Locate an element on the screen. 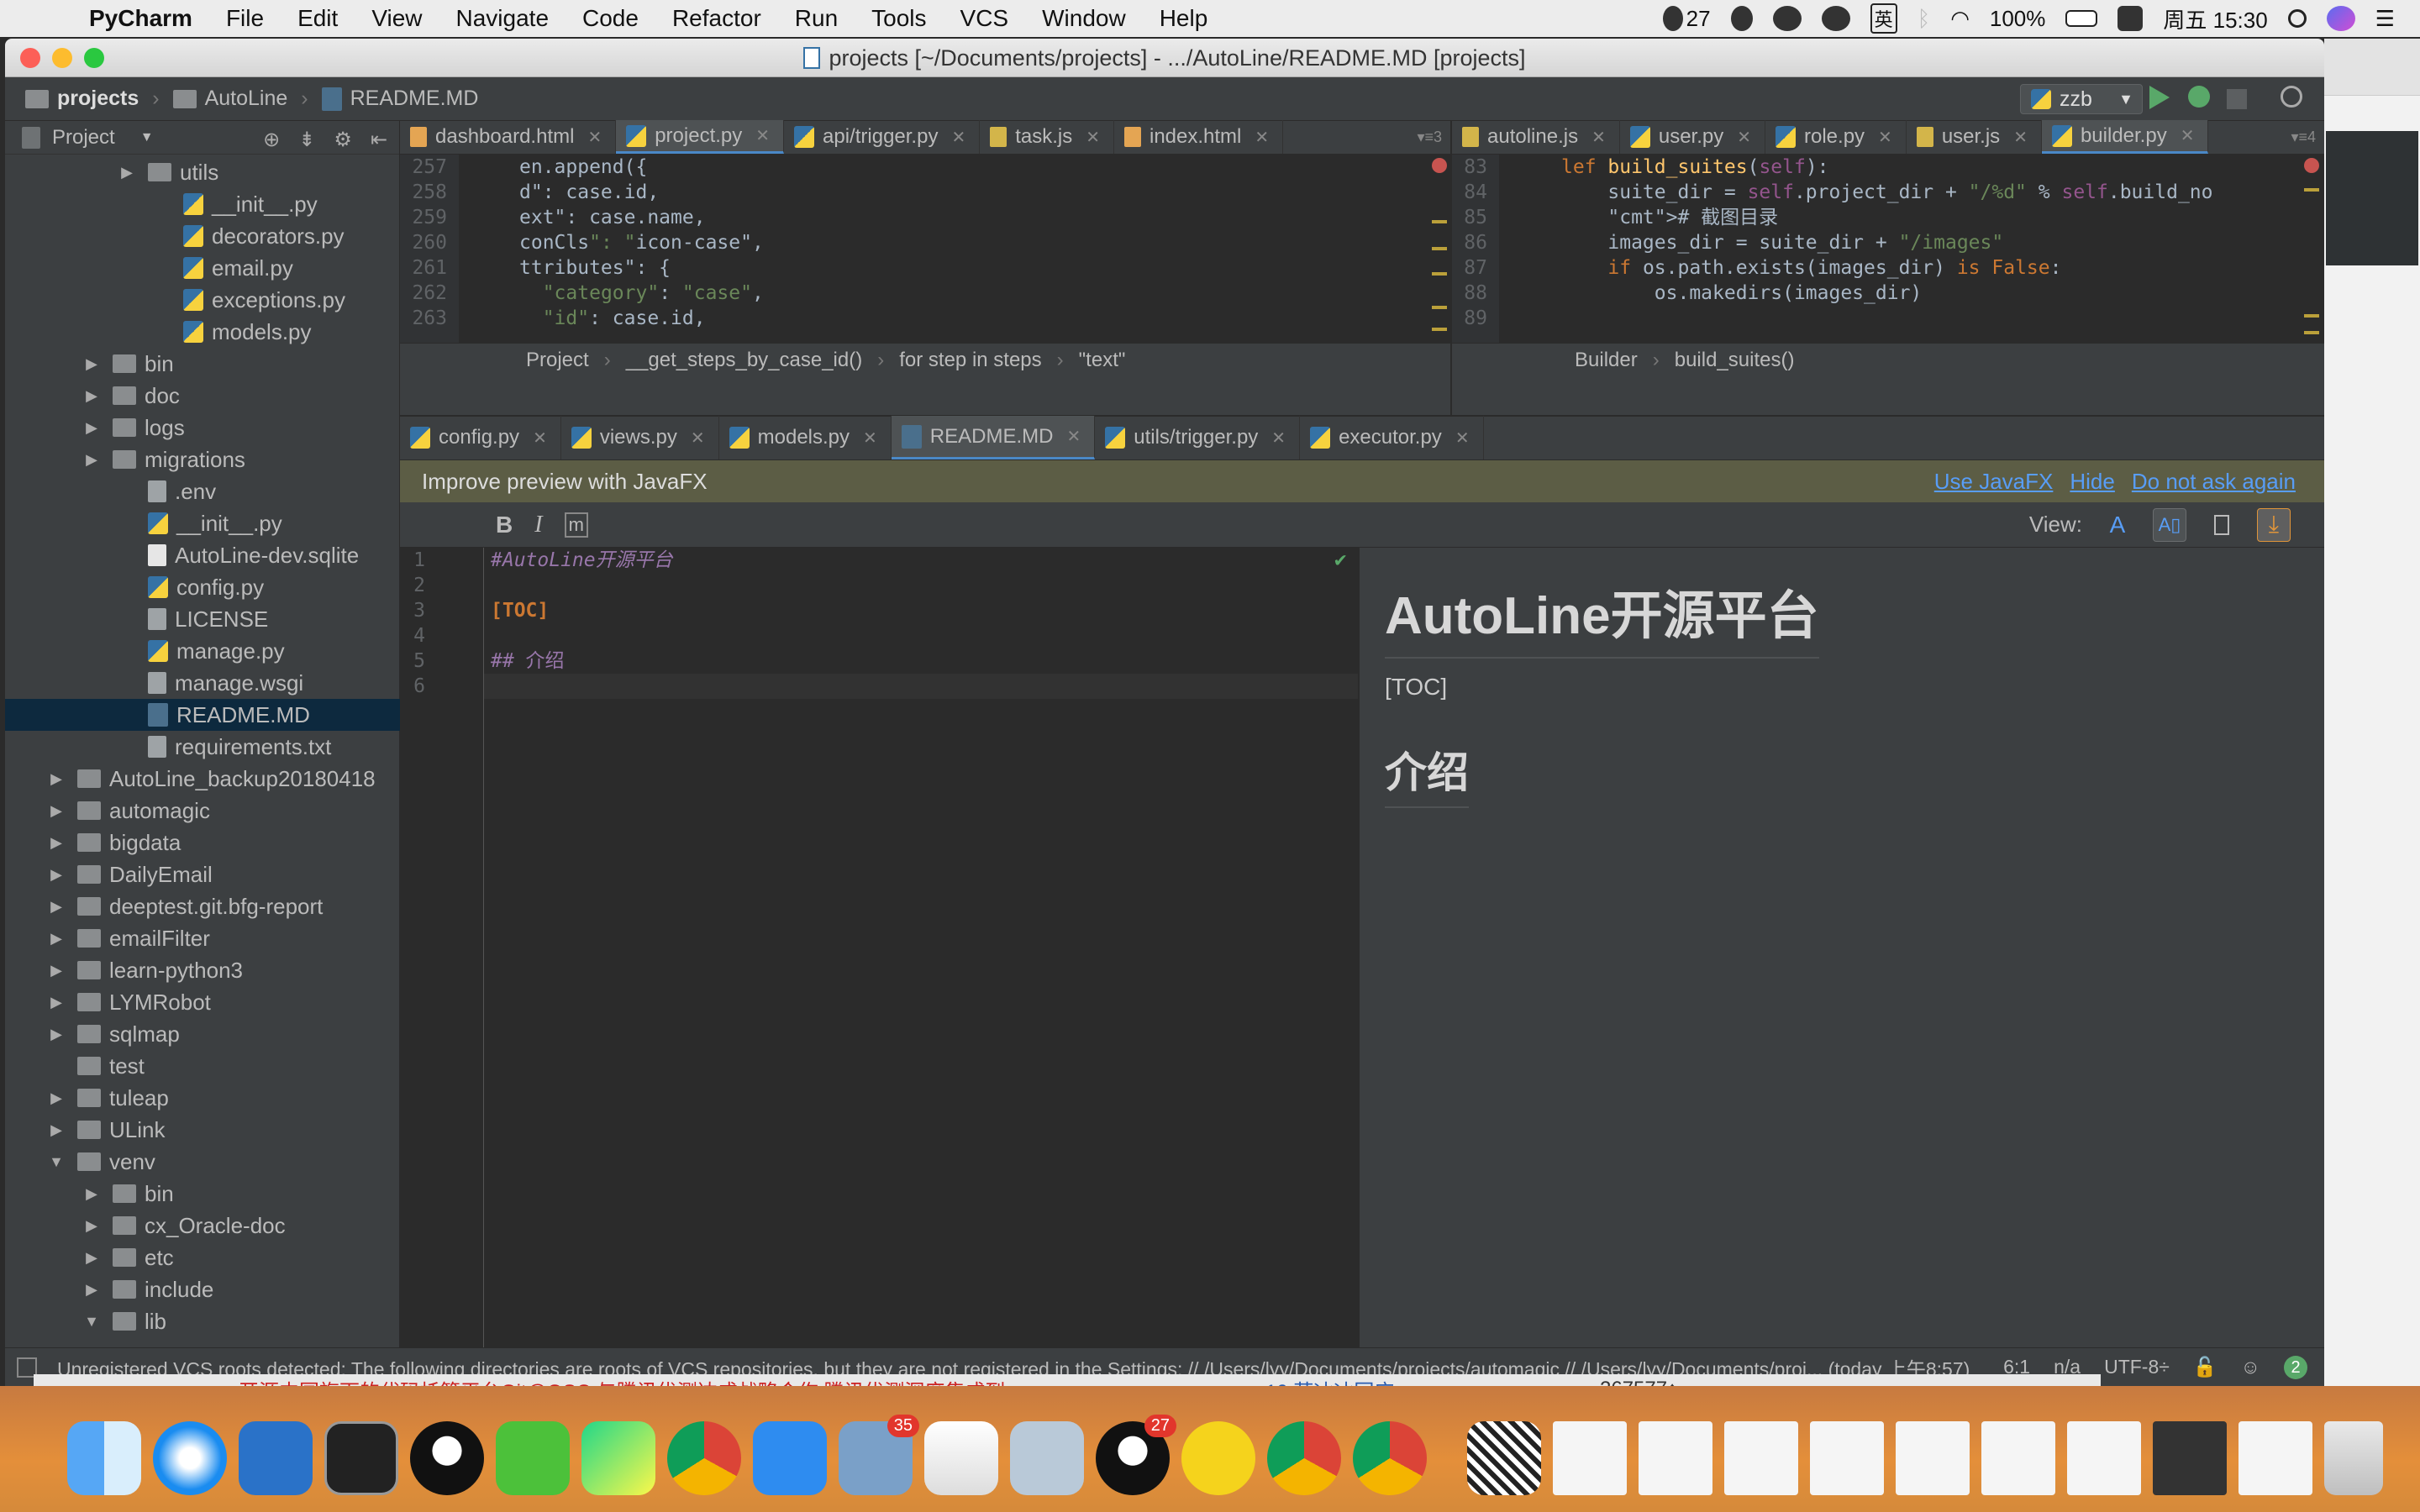 Image resolution: width=2420 pixels, height=1512 pixels. editor-tab: api/trigger.py ✕ is located at coordinates (882, 137).